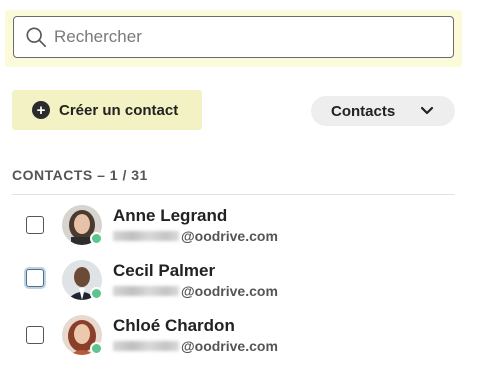 The height and width of the screenshot is (368, 484). What do you see at coordinates (170, 215) in the screenshot?
I see `contact-name: Anne Legrand` at bounding box center [170, 215].